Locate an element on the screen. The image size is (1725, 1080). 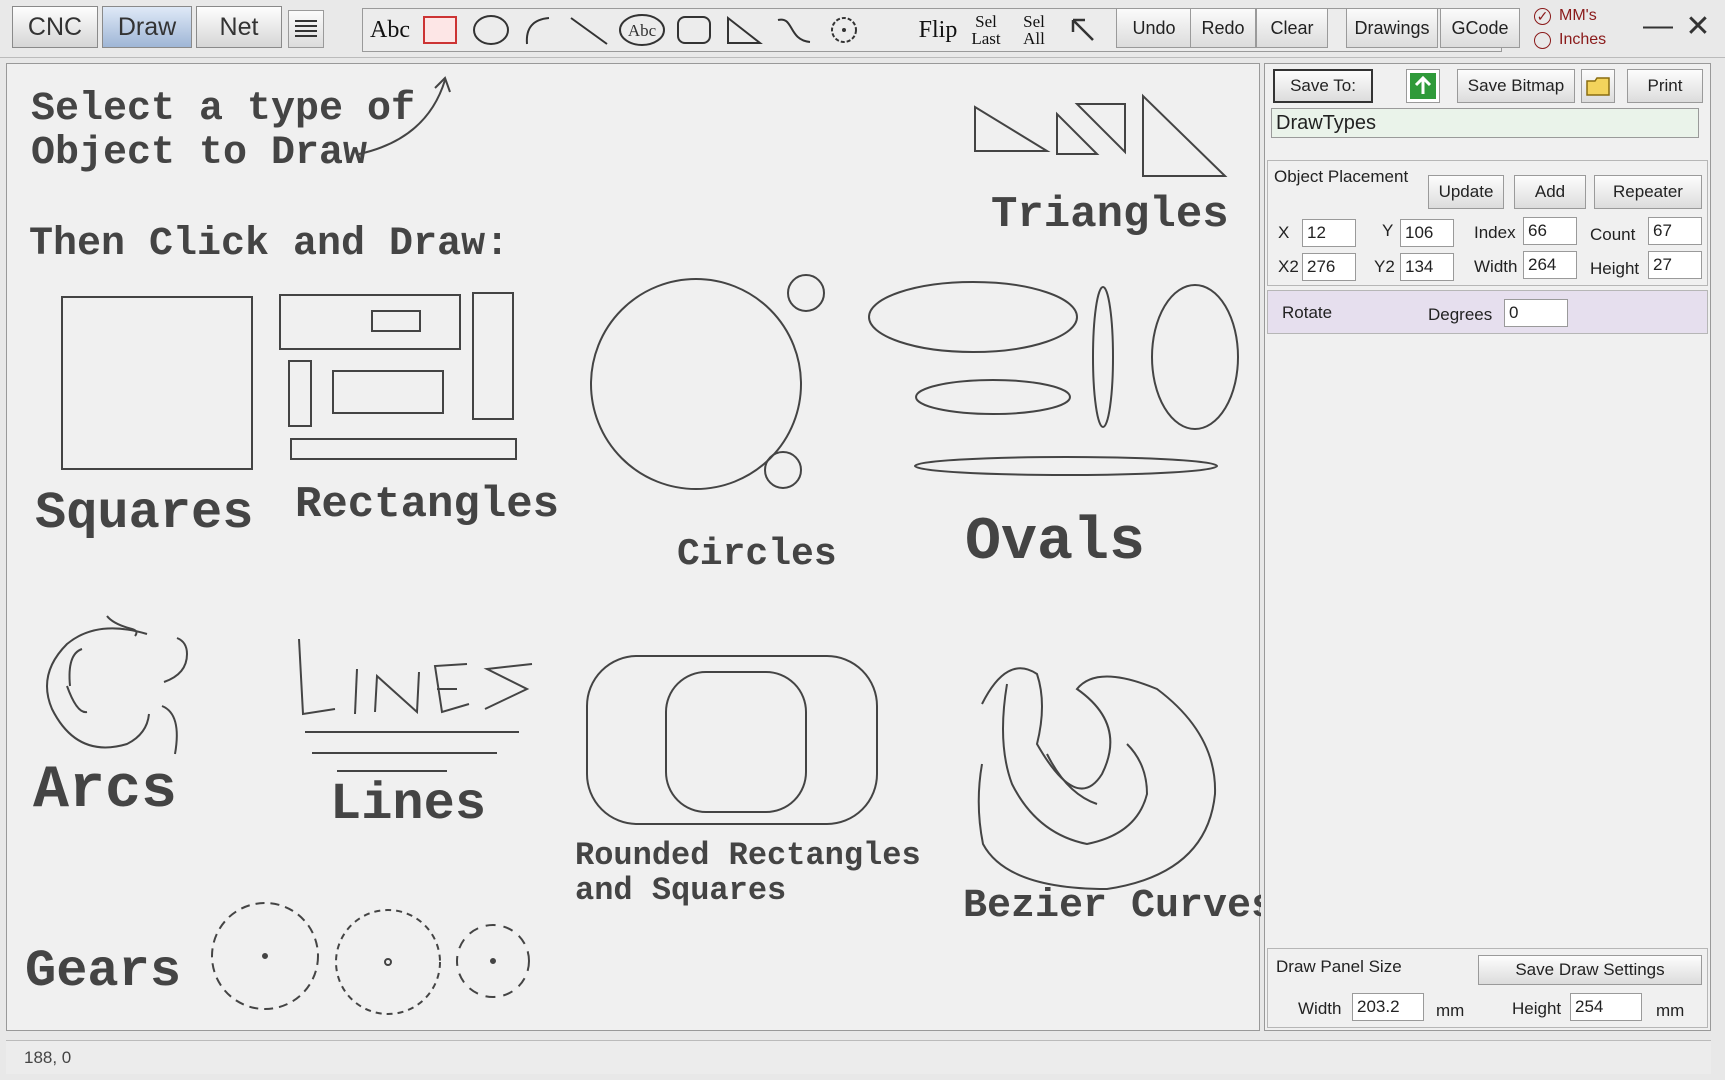
arc-tool is located at coordinates (539, 30).